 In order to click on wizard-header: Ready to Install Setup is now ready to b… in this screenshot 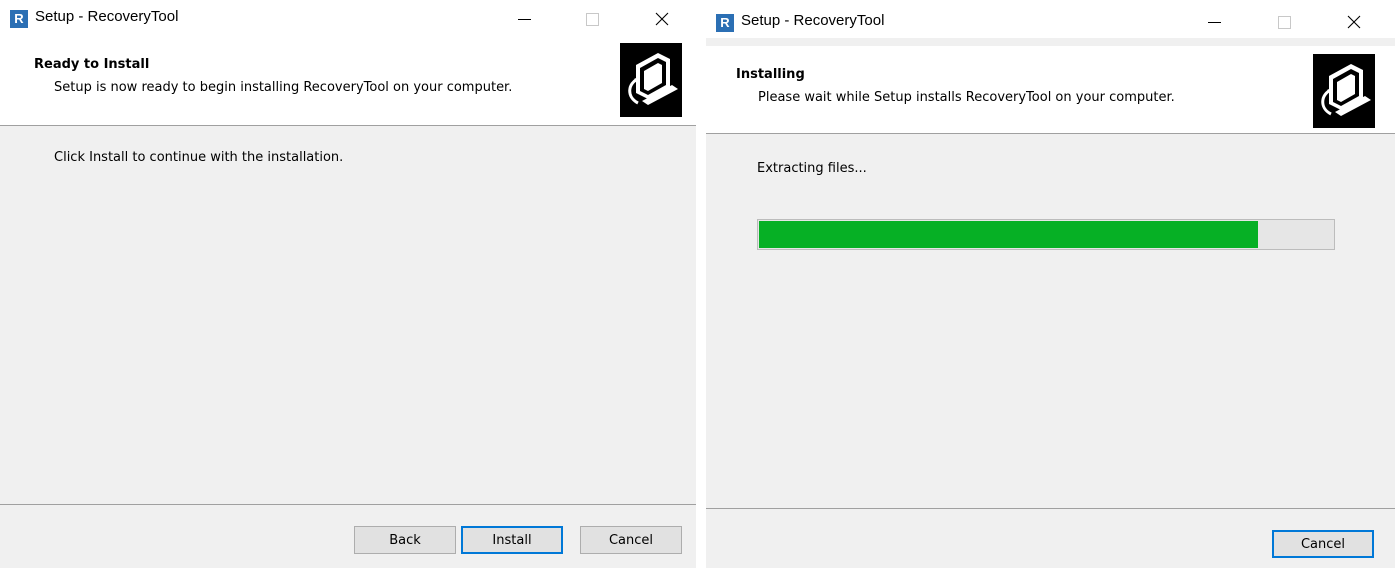, I will do `click(348, 82)`.